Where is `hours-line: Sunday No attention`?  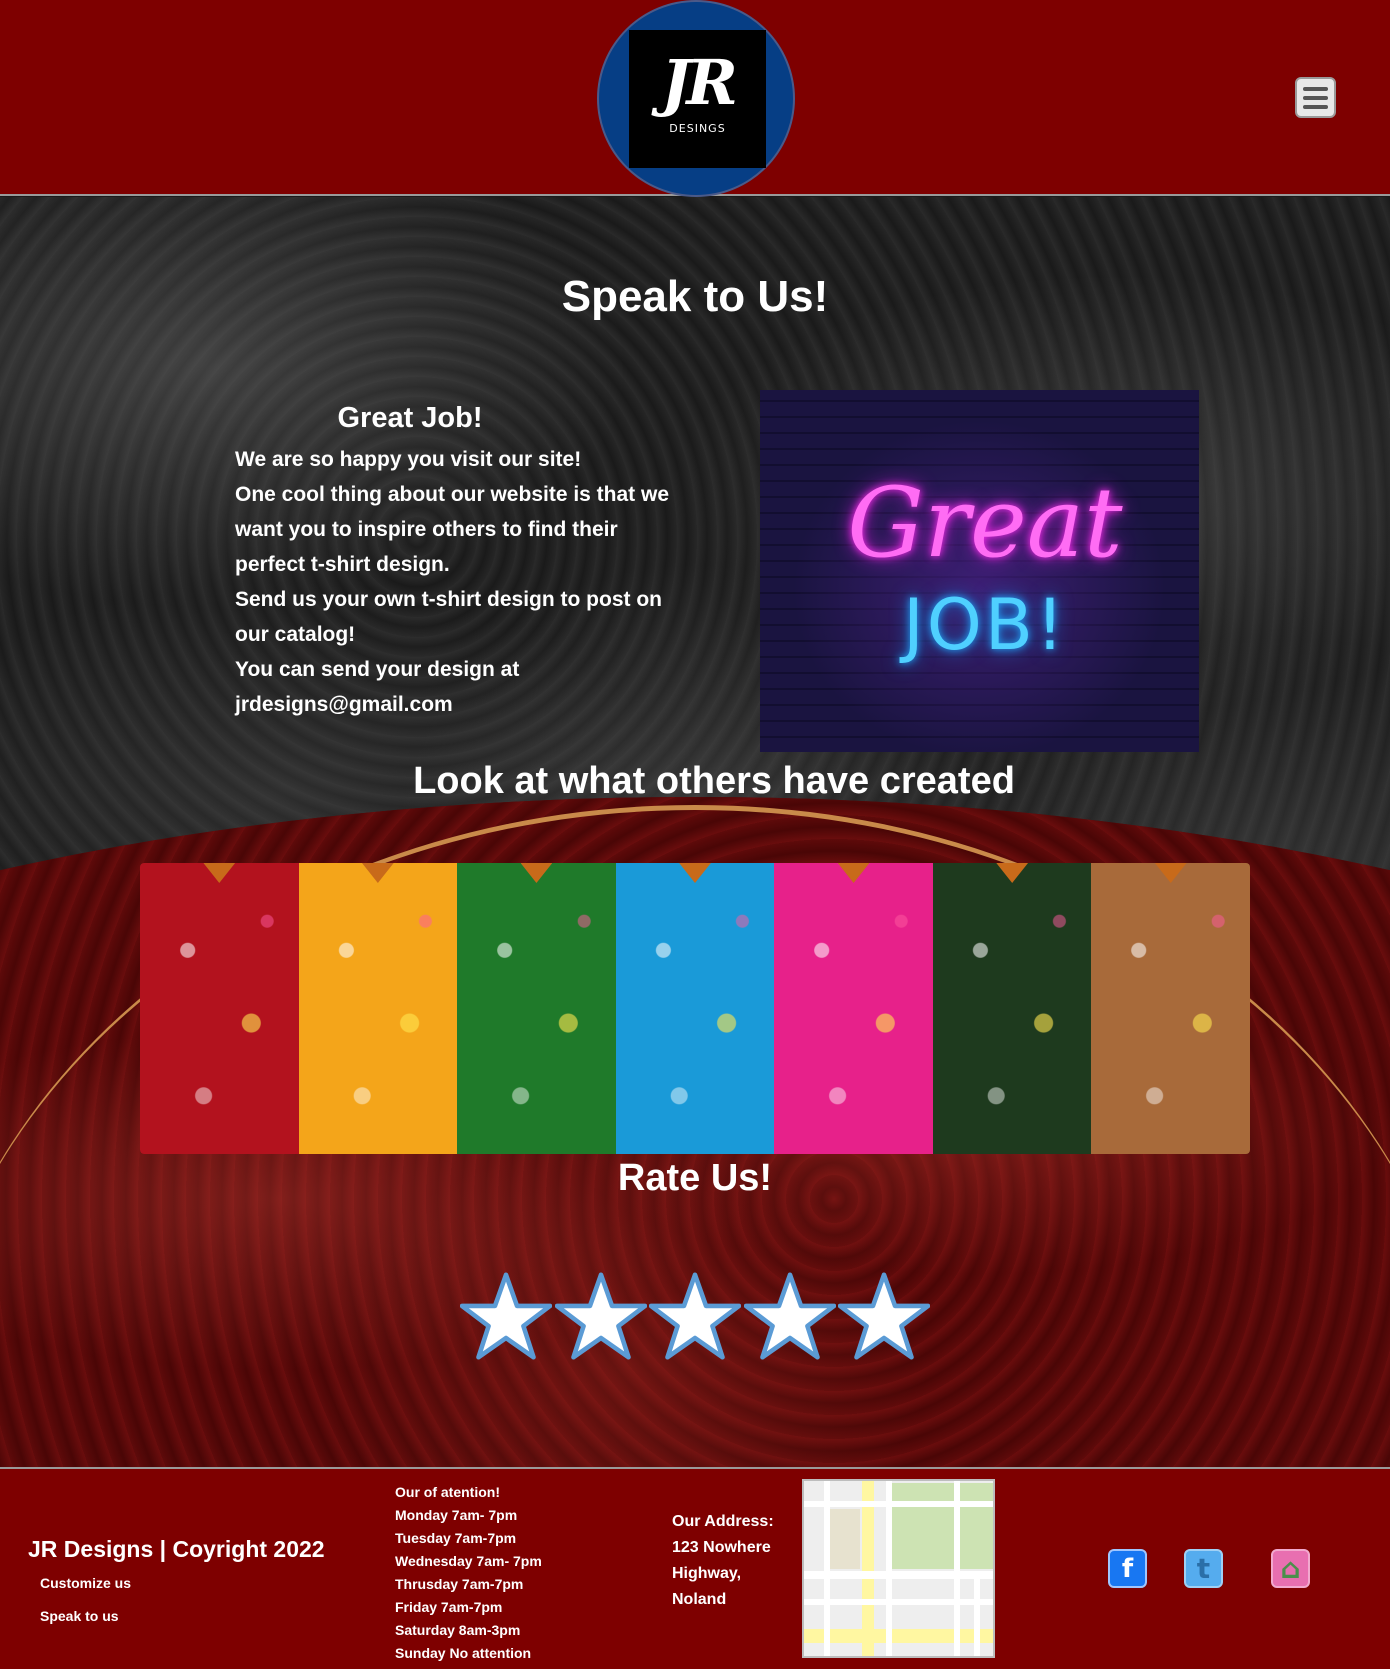
hours-line: Sunday No attention is located at coordinates (463, 1653).